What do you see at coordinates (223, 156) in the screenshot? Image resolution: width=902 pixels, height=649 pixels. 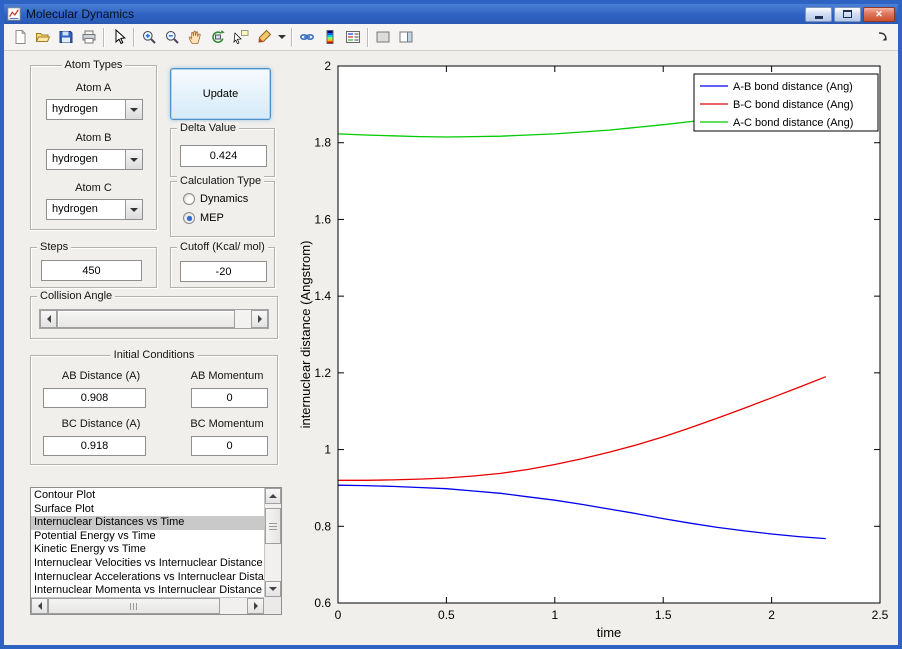 I see `delta-value-field` at bounding box center [223, 156].